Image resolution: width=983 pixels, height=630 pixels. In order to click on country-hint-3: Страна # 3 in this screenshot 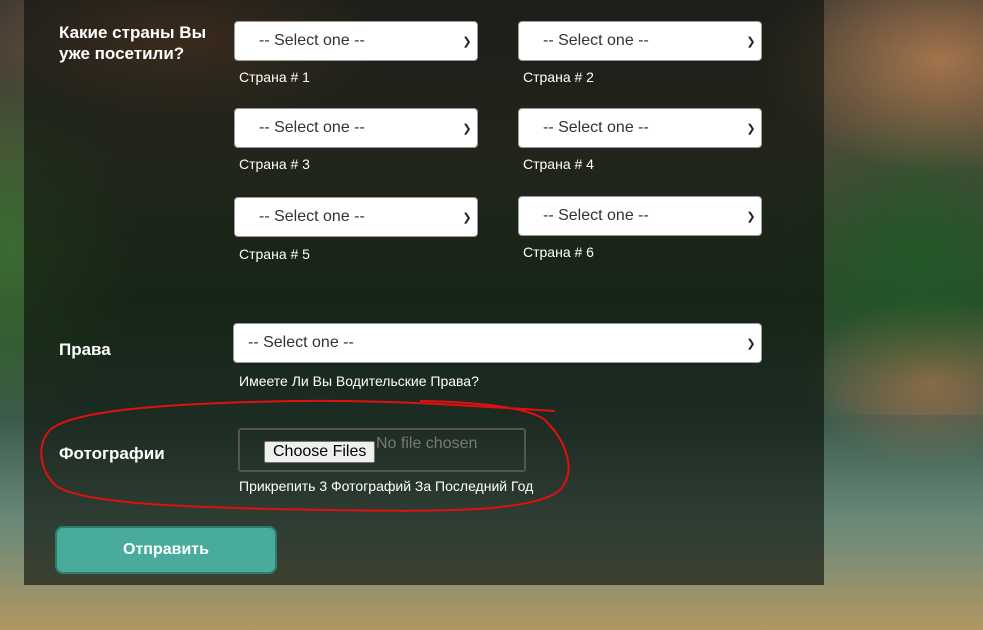, I will do `click(274, 164)`.